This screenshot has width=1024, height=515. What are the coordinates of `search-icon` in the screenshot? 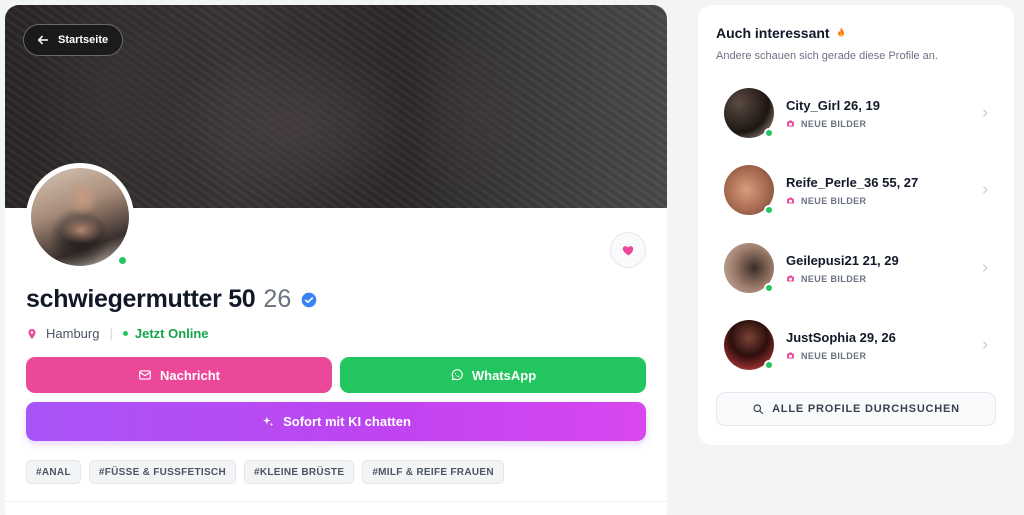 It's located at (758, 409).